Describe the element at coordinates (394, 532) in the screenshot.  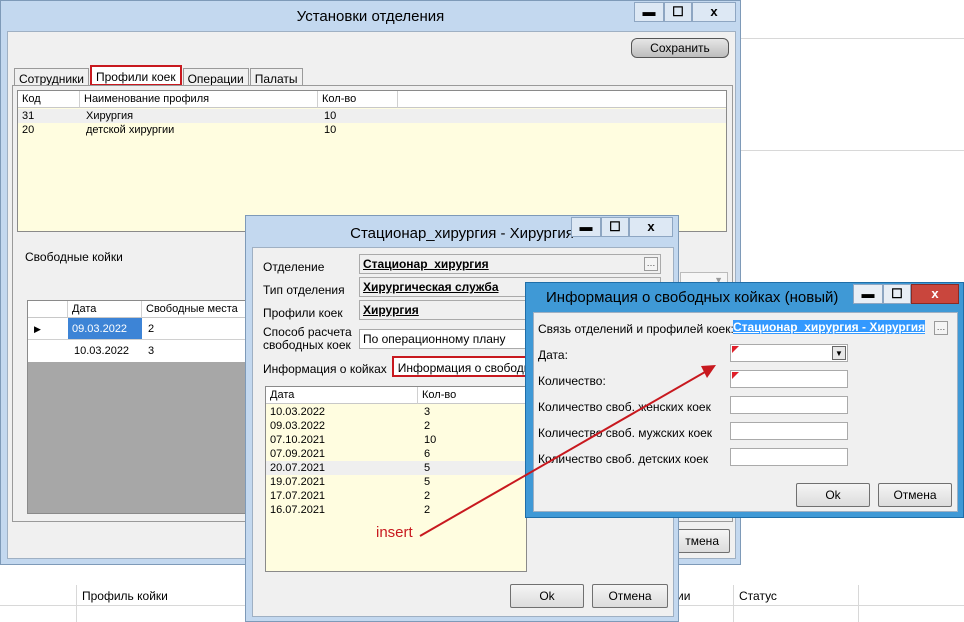
I see `annotation-label: insert` at that location.